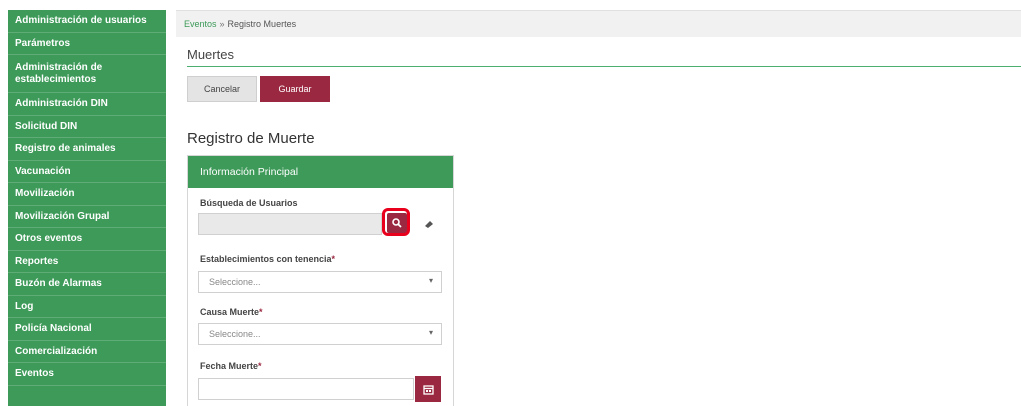 Image resolution: width=1021 pixels, height=406 pixels. I want to click on save-button: Guardar, so click(295, 89).